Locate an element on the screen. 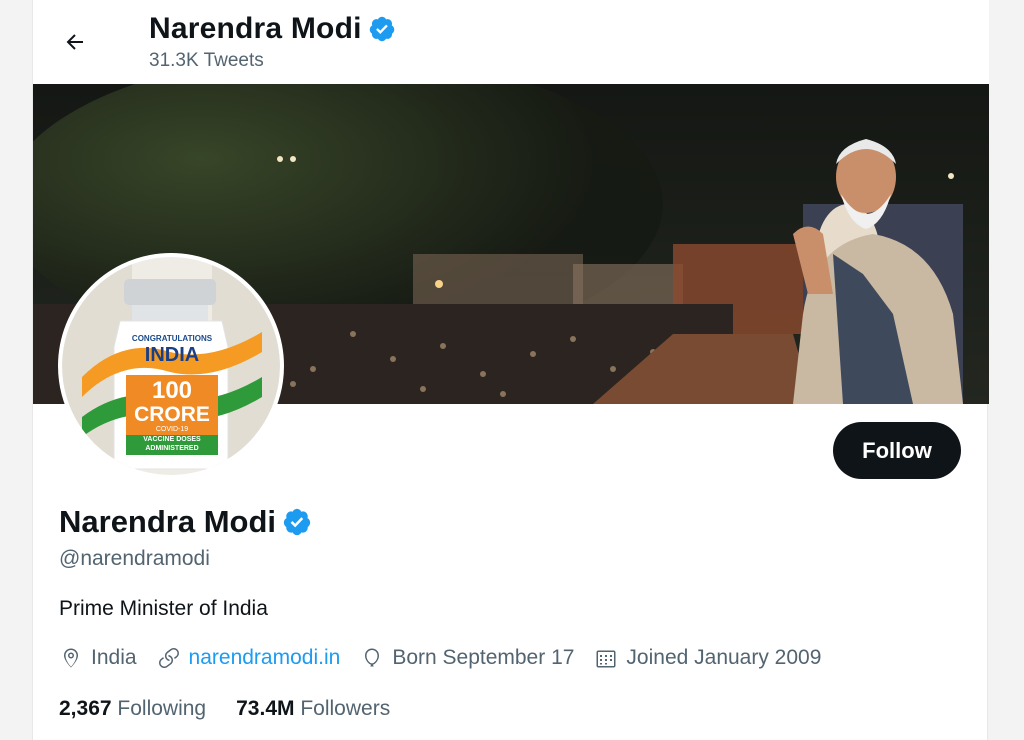 This screenshot has height=740, width=1024. profile-display-name: Narendra Modi is located at coordinates (185, 522).